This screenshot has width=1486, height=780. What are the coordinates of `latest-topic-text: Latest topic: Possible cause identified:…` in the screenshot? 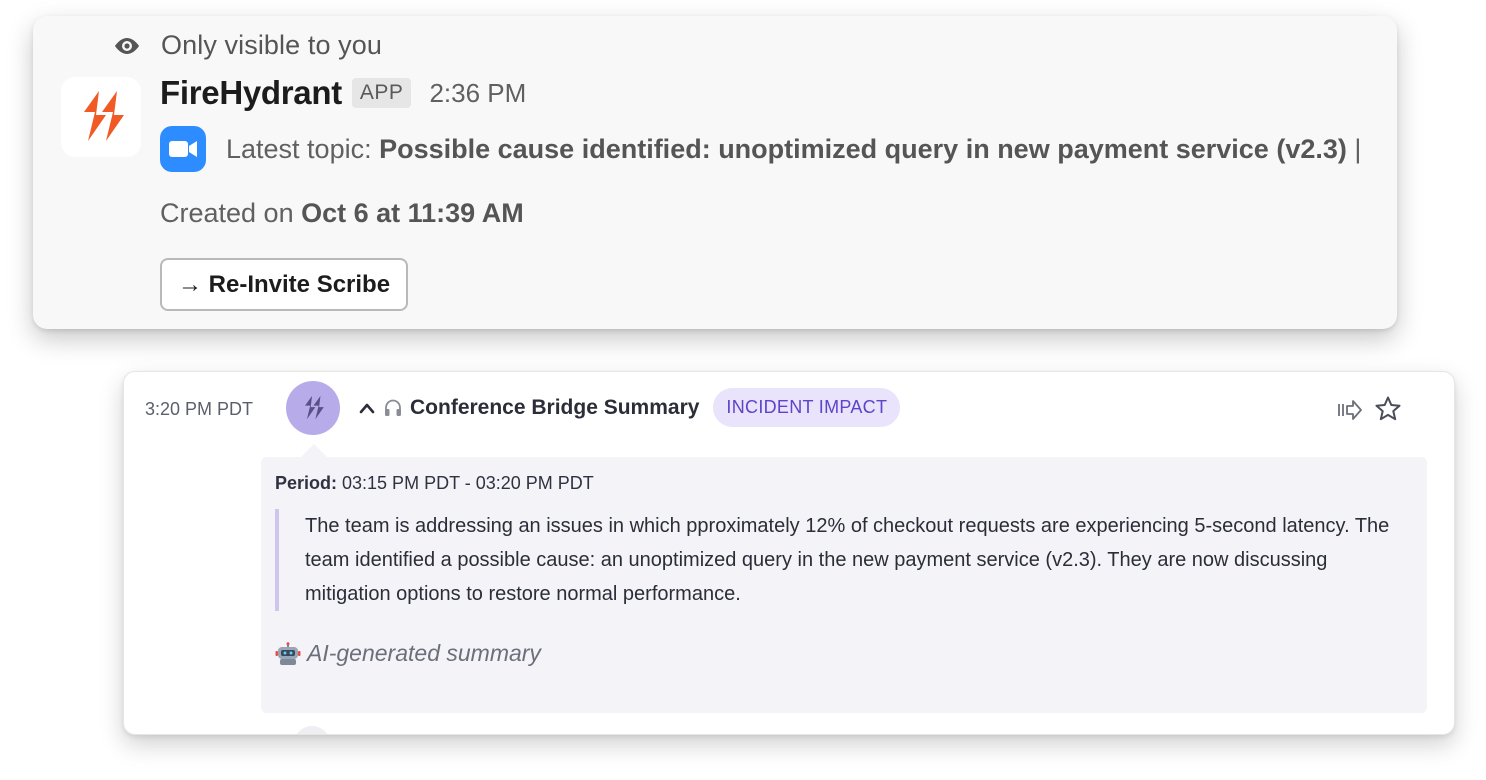 It's located at (793, 149).